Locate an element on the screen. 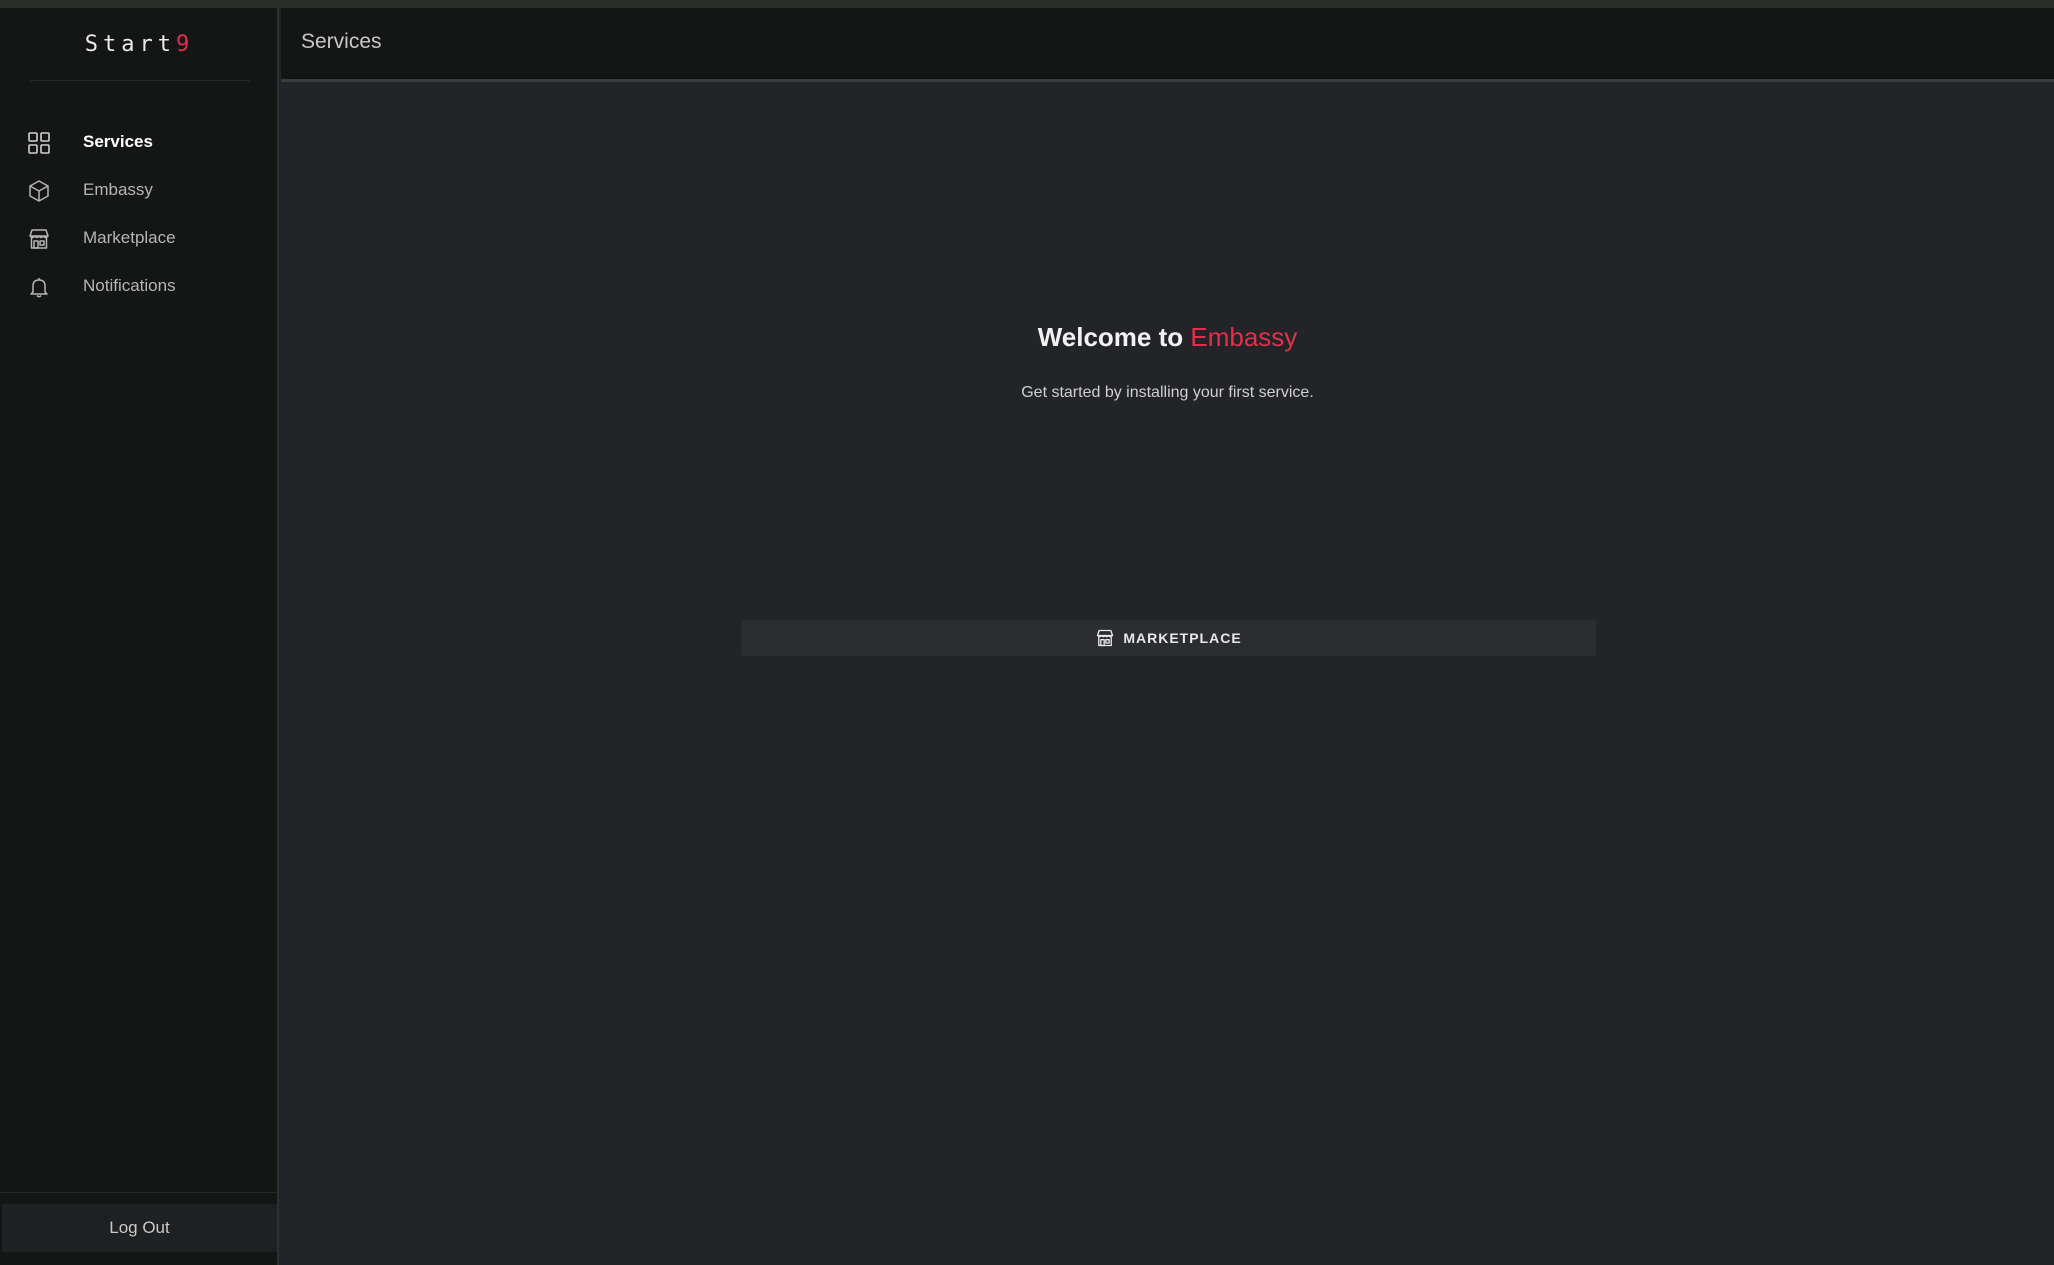  sidebar-item-notifications: Notifications is located at coordinates (139, 286).